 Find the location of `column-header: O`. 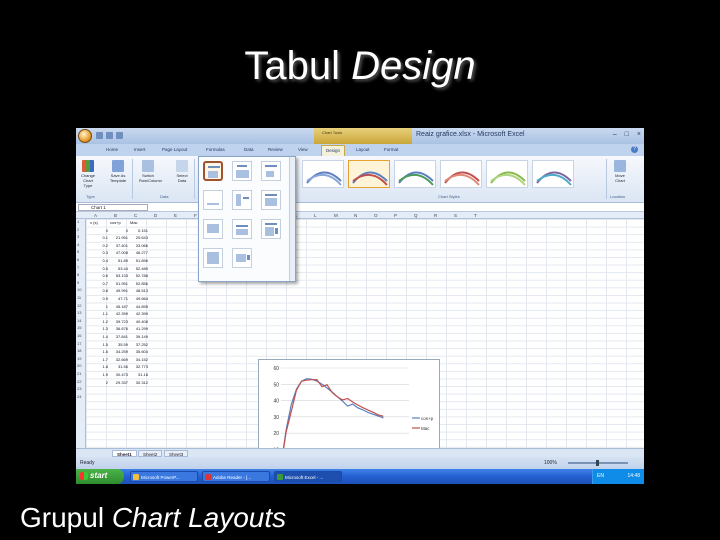

column-header: O is located at coordinates (376, 215).